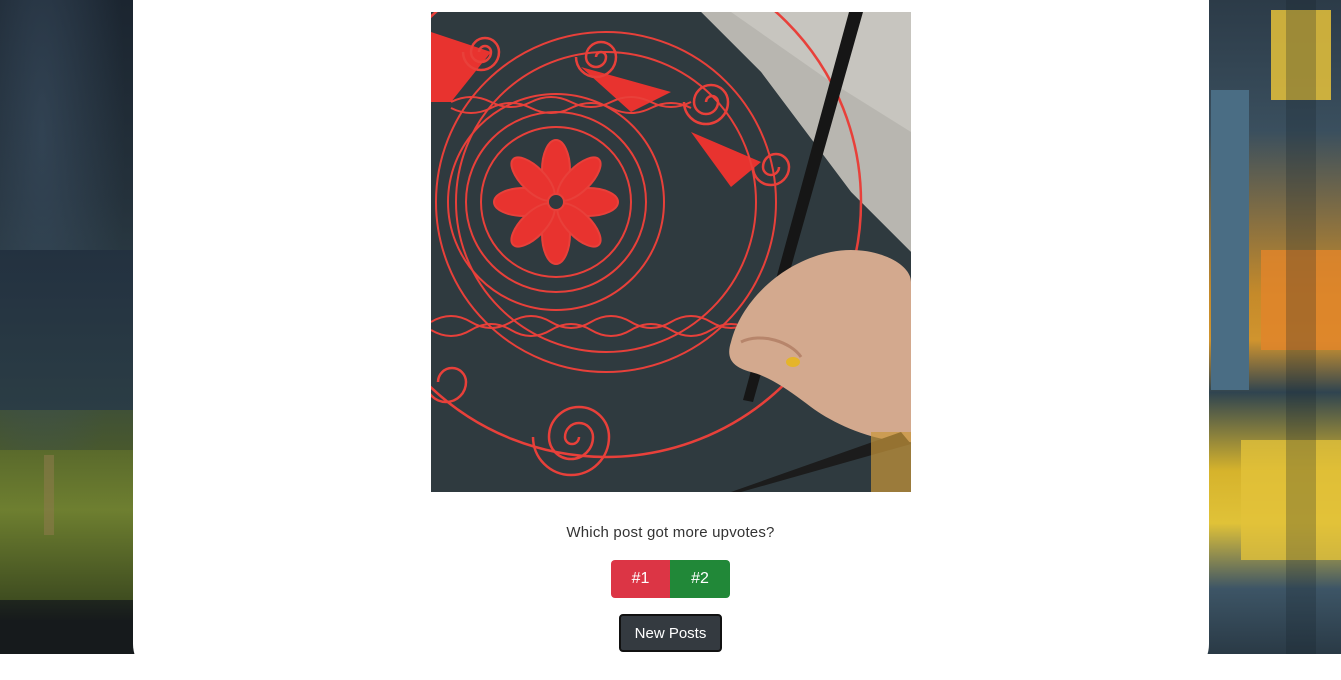  I want to click on question-text: Which post got more upvotes?, so click(670, 532).